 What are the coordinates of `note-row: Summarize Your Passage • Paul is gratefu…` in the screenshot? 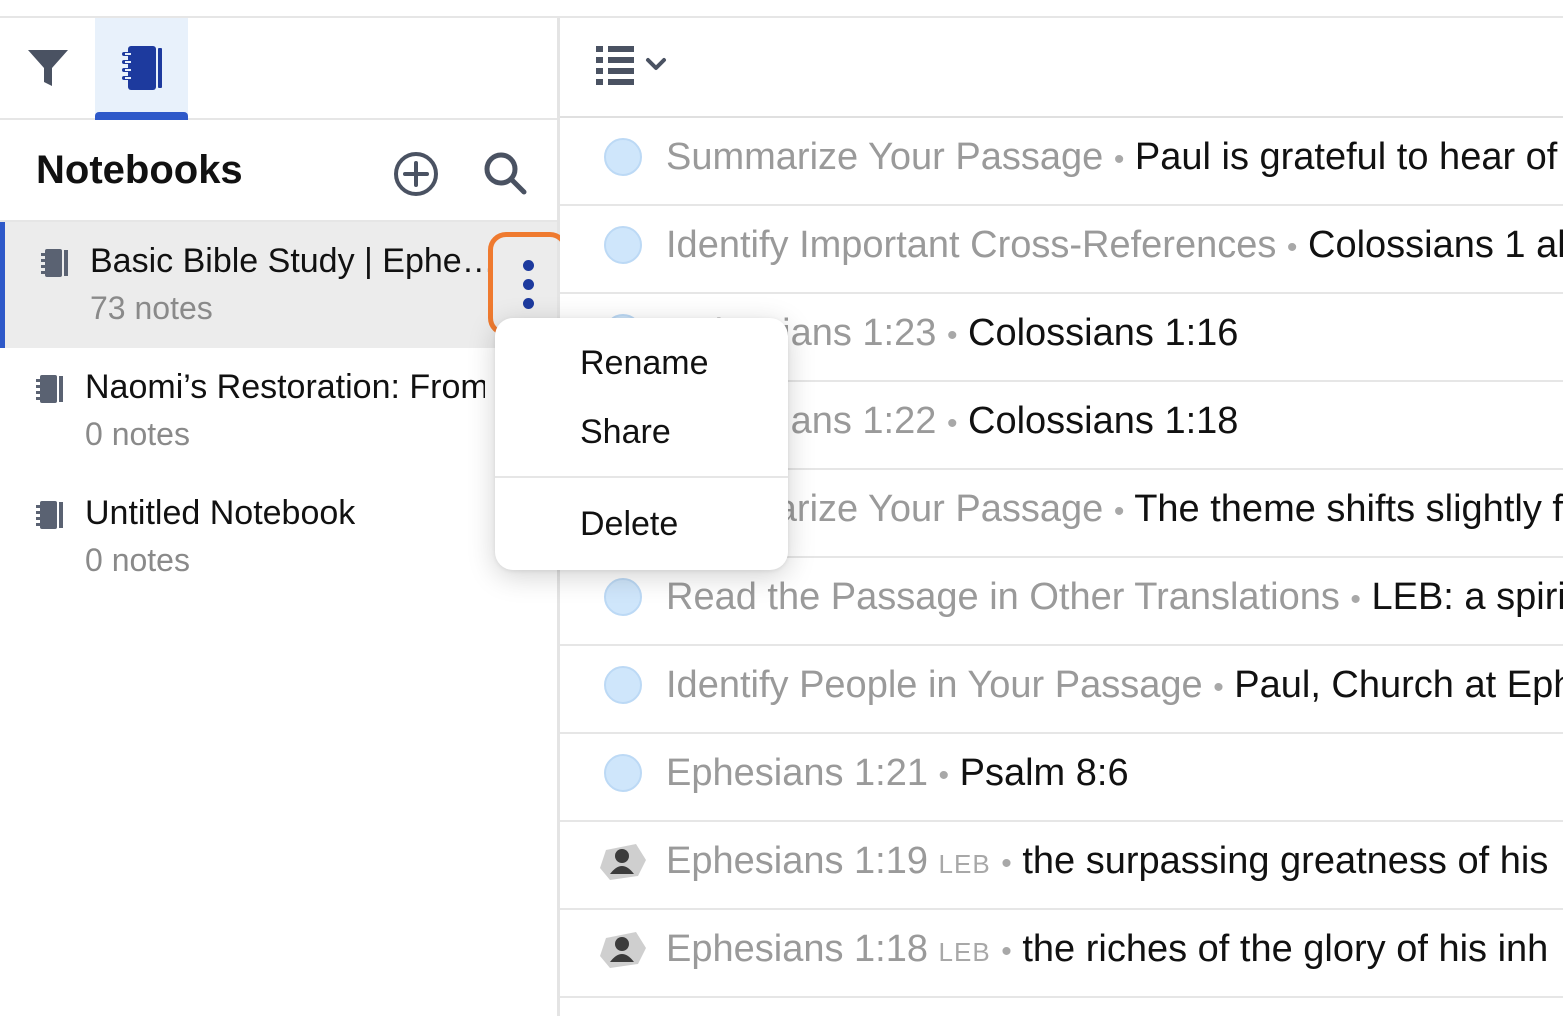 It's located at (1061, 162).